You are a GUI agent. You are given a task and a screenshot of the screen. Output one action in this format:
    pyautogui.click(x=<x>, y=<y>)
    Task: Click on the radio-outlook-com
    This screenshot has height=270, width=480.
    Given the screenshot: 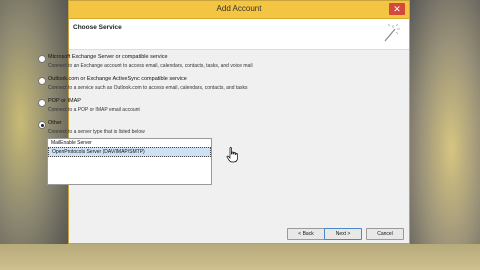 What is the action you would take?
    pyautogui.click(x=42, y=81)
    